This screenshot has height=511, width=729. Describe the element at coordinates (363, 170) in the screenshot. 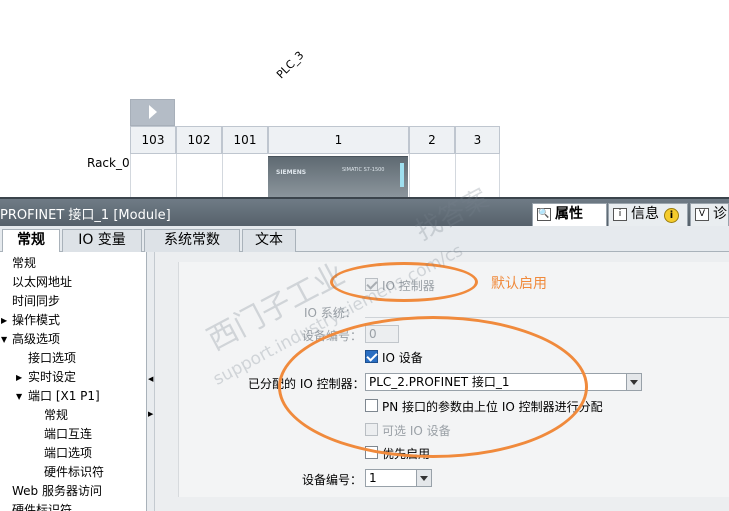

I see `module-model: SIMATIC S7-1500` at that location.